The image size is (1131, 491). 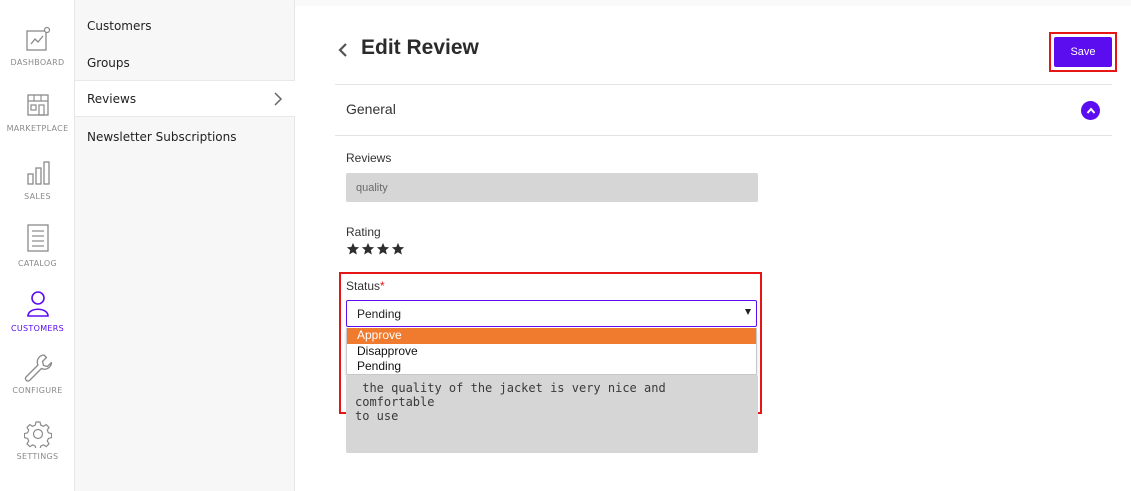 I want to click on status-dropdown-list: Approve Disapprove Pending, so click(x=551, y=351).